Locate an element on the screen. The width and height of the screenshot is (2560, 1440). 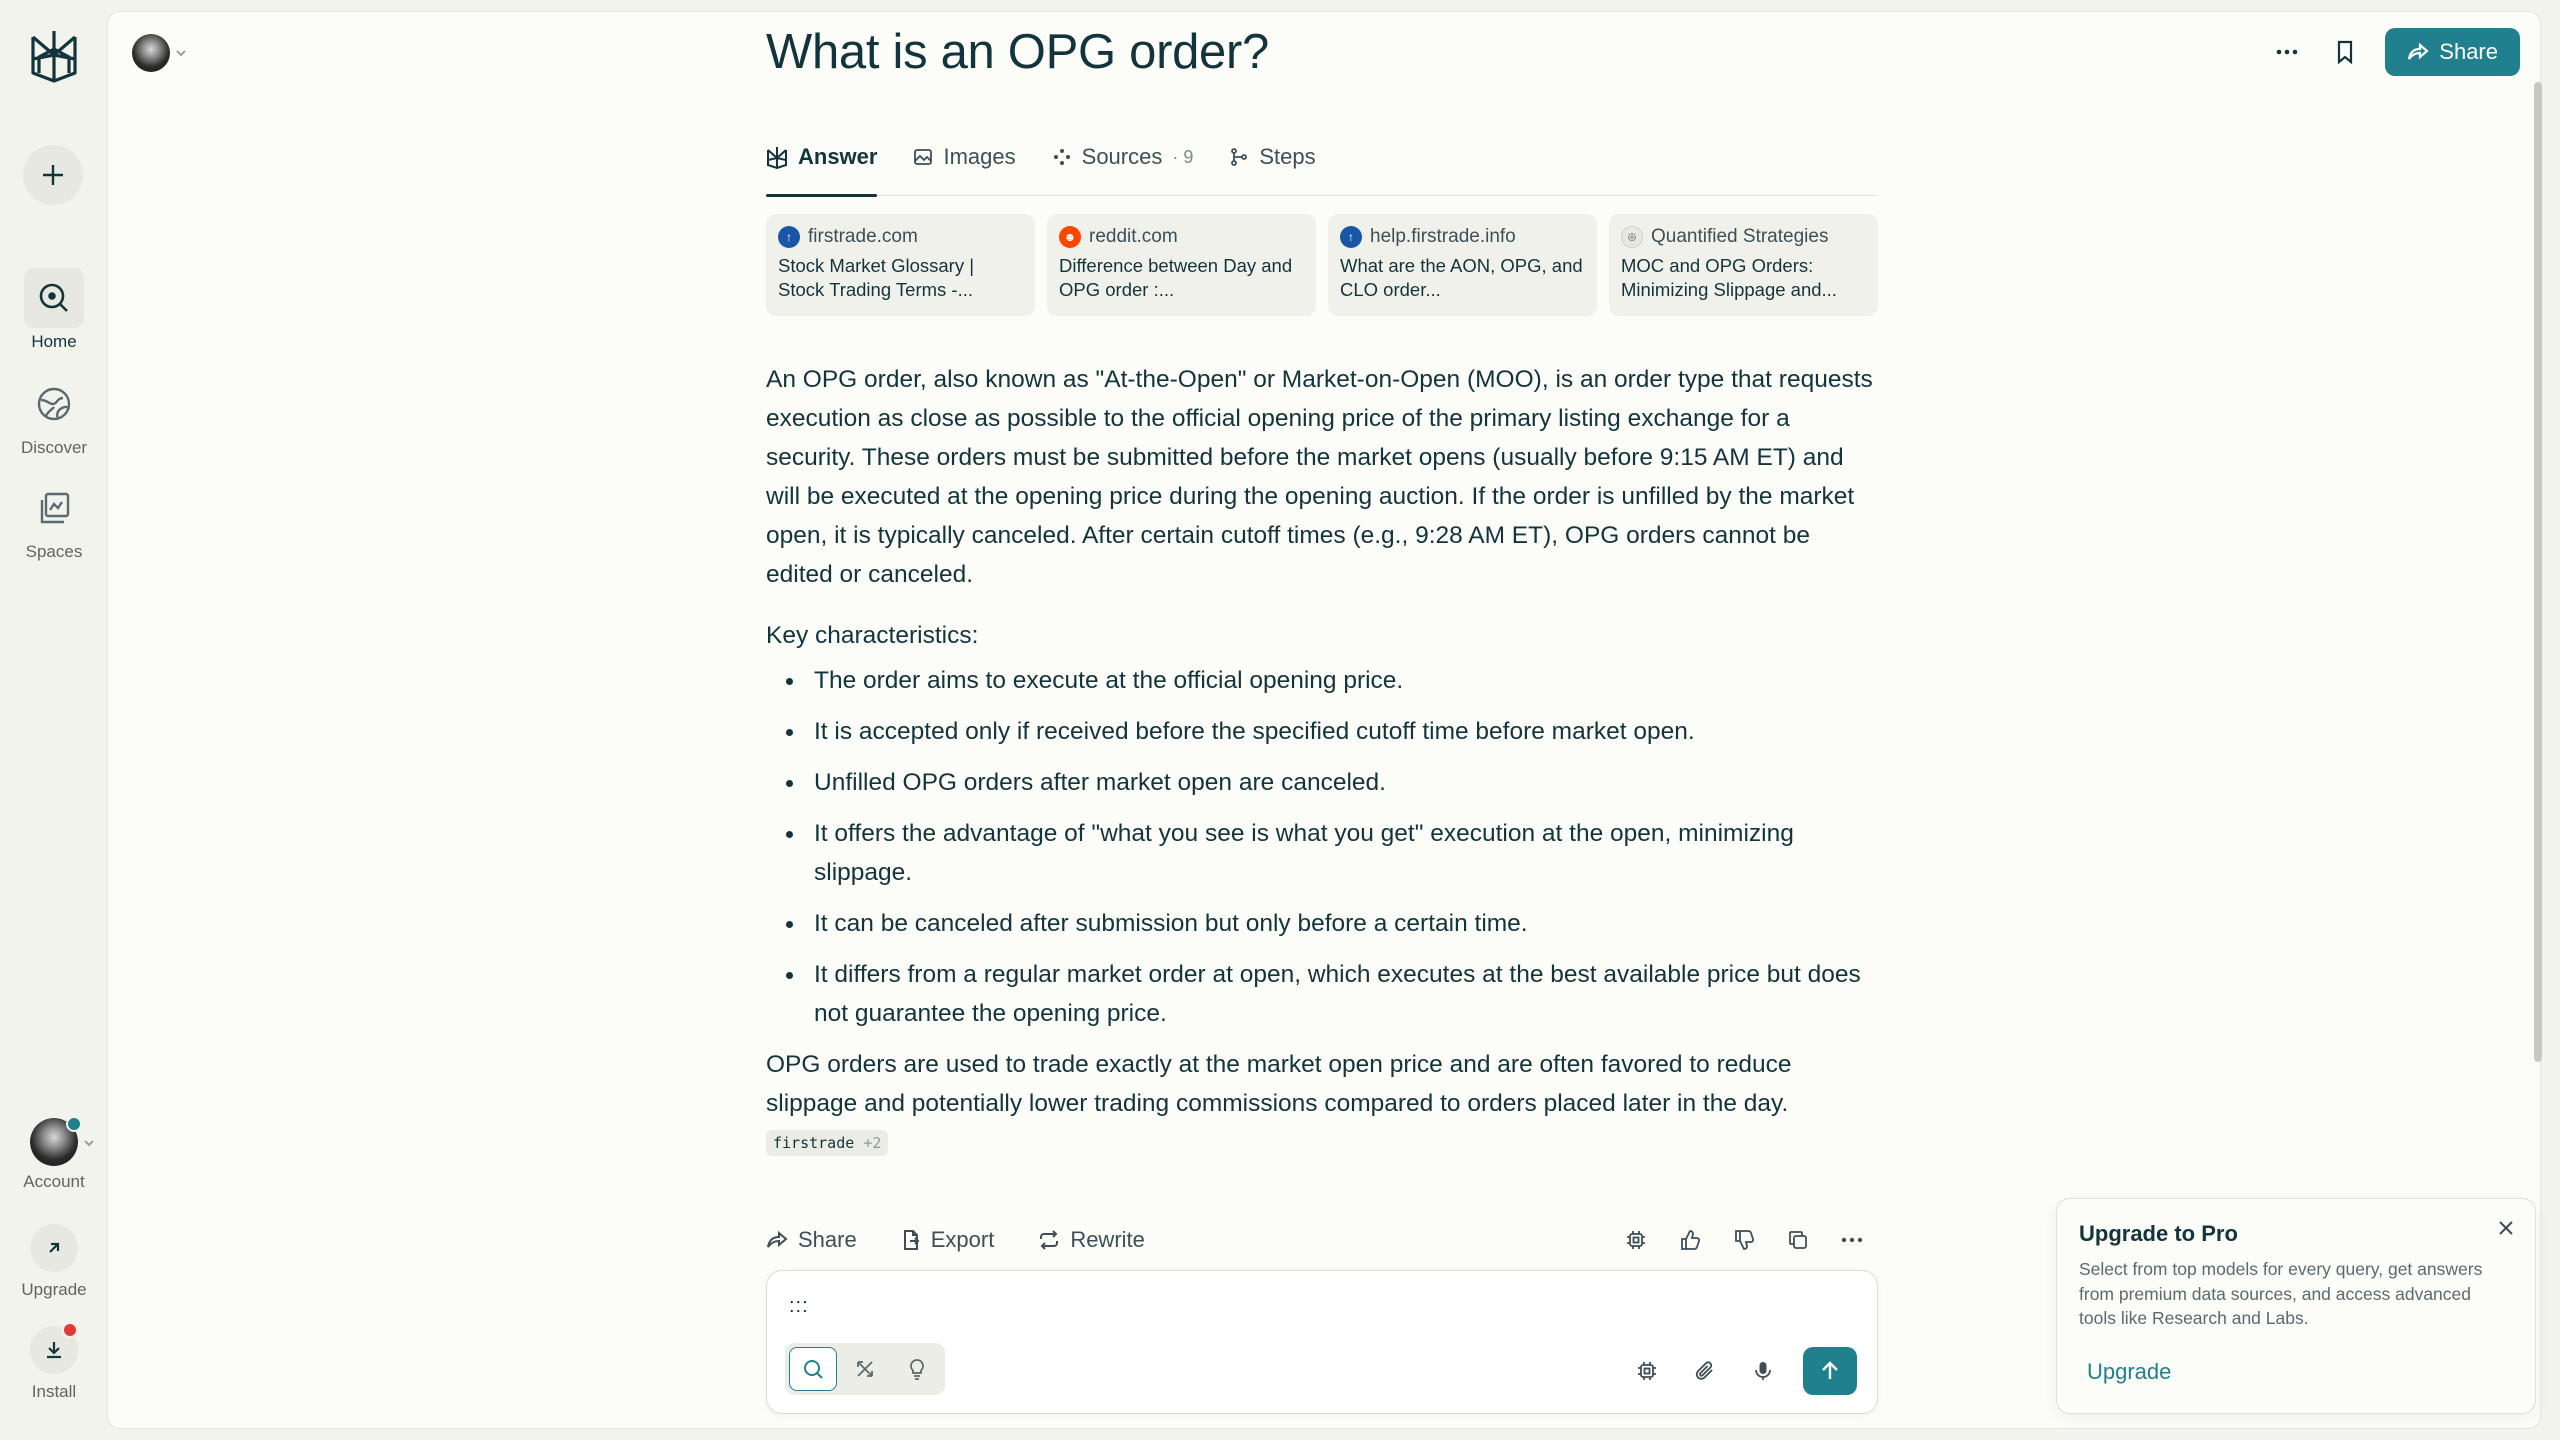
close-icon is located at coordinates (2506, 1228).